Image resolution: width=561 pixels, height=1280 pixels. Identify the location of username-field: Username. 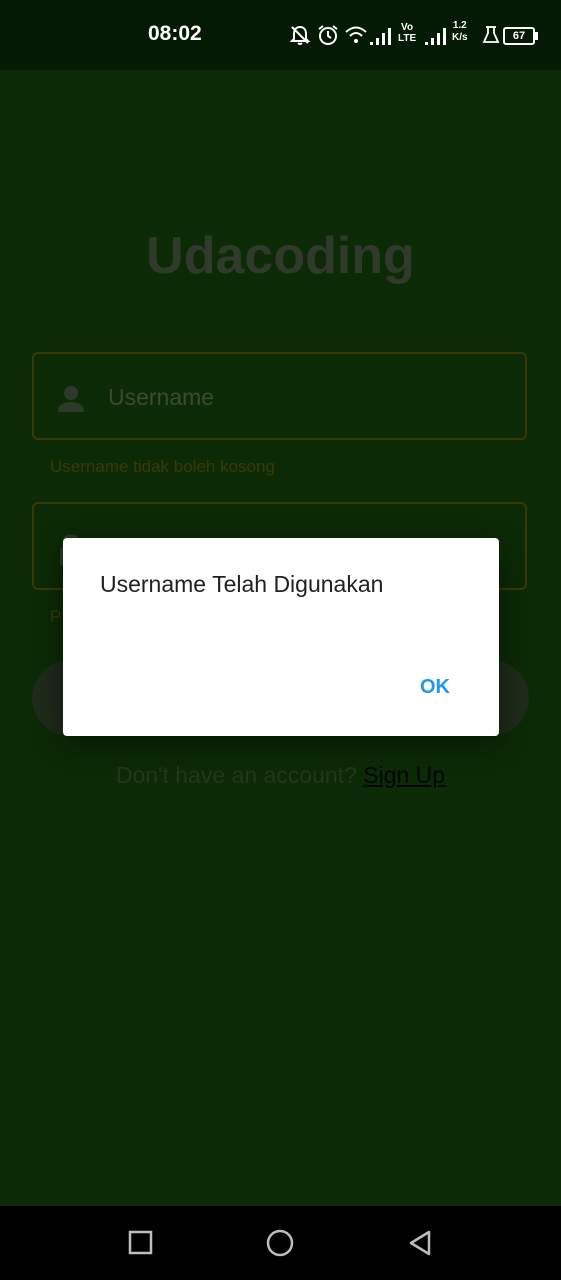
(279, 396).